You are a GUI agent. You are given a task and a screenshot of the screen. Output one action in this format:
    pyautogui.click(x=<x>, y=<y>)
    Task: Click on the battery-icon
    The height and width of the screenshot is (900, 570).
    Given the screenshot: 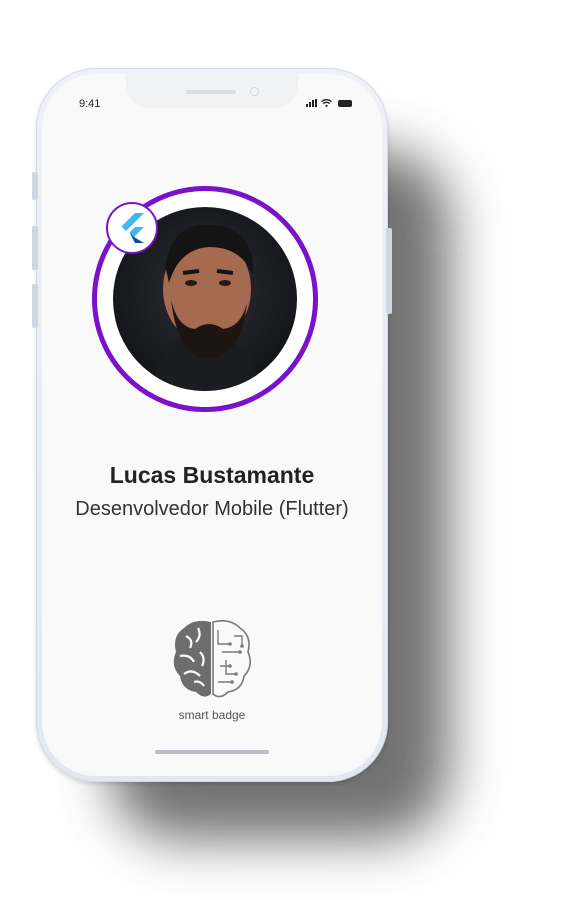 What is the action you would take?
    pyautogui.click(x=345, y=103)
    